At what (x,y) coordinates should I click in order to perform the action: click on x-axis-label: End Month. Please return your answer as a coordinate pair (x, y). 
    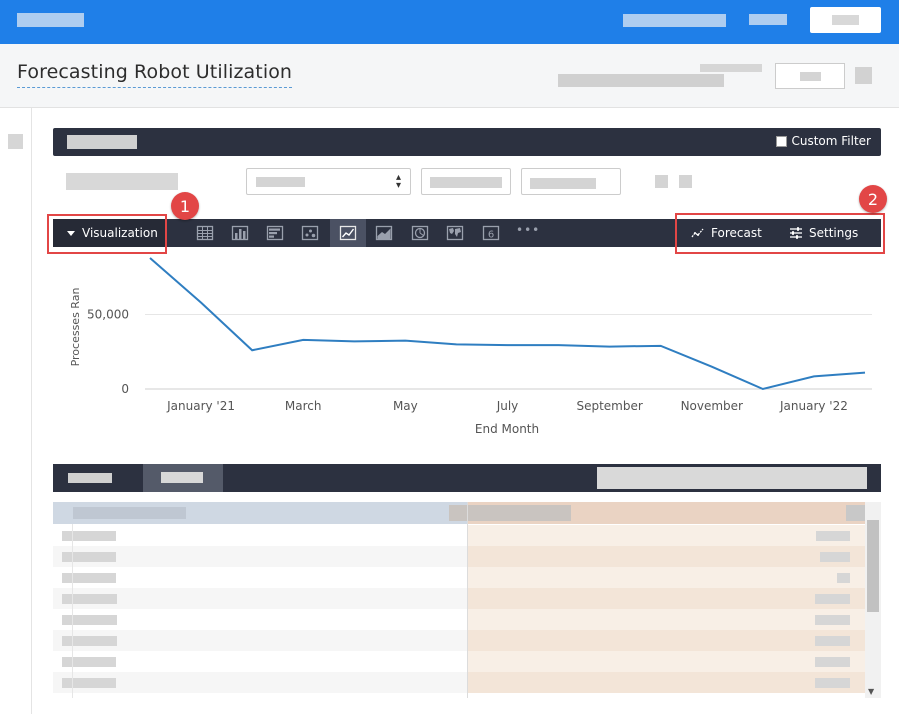
    Looking at the image, I should click on (507, 429).